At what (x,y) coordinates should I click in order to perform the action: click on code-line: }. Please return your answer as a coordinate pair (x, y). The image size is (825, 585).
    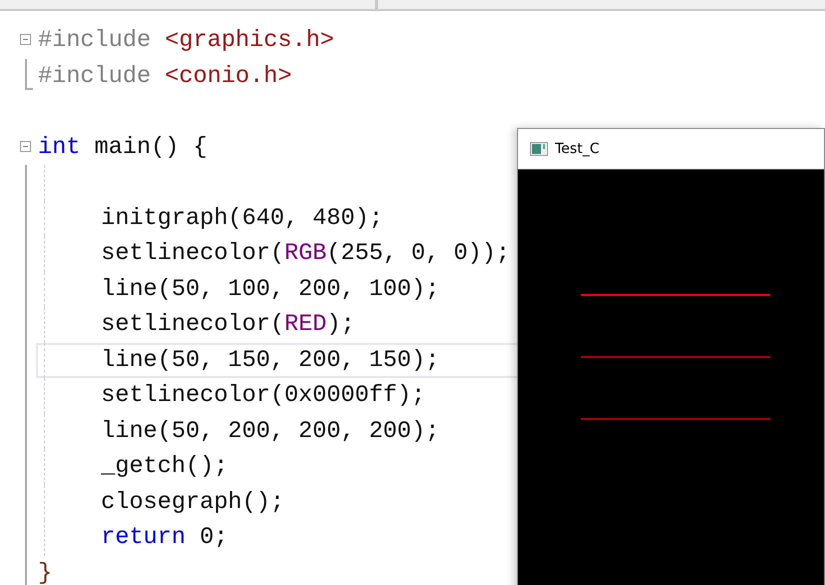
    Looking at the image, I should click on (45, 572).